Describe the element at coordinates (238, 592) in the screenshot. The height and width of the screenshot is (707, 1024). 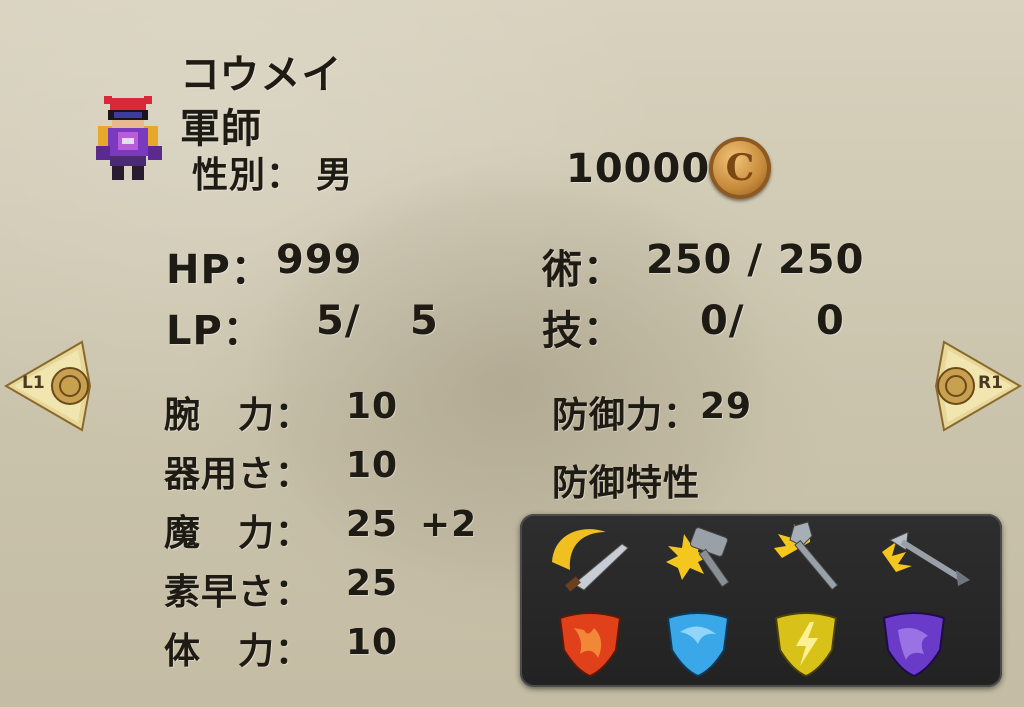
I see `attr-label-speed: 素早さ：` at that location.